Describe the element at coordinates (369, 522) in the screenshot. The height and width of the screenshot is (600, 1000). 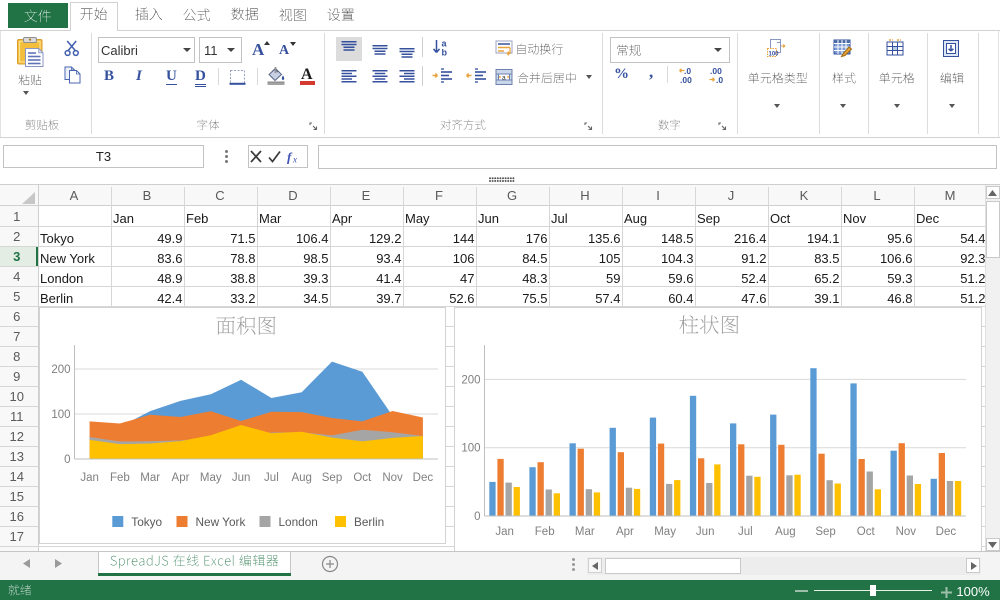
I see `svg-text: Berlin` at that location.